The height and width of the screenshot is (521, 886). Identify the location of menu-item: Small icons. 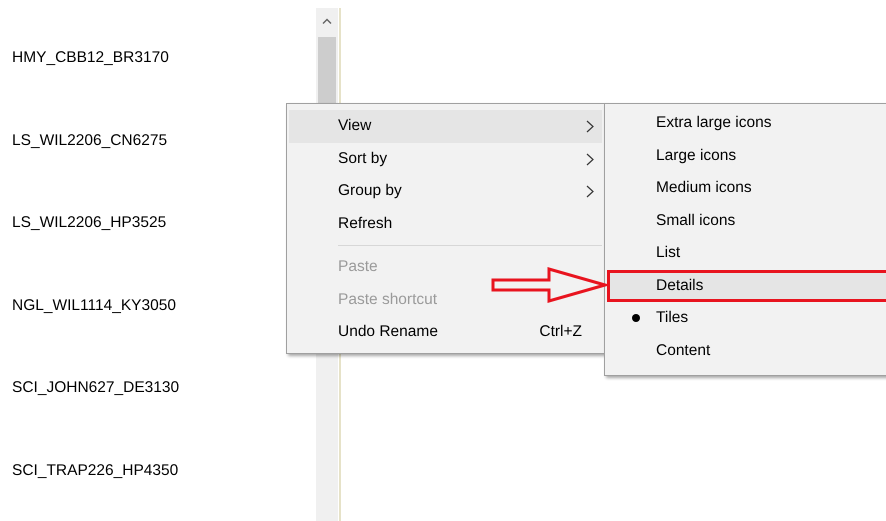
(746, 220).